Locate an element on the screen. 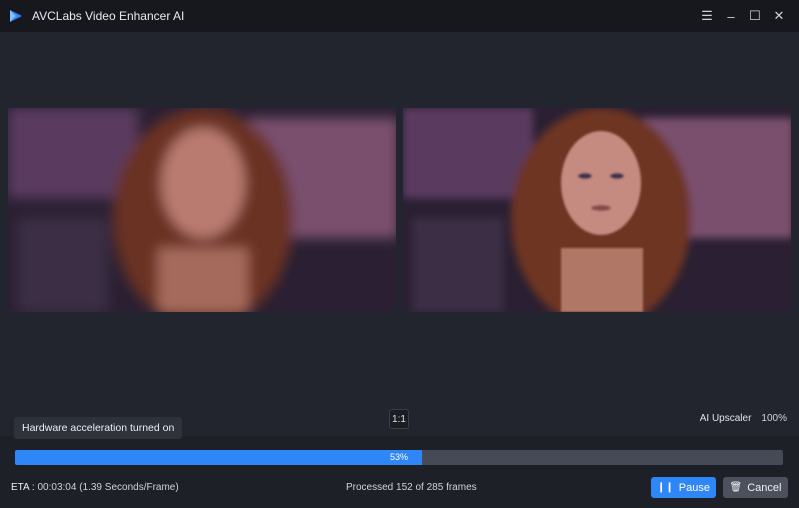 The height and width of the screenshot is (508, 799). window-controls: ☰ – ☐ ✕ is located at coordinates (743, 16).